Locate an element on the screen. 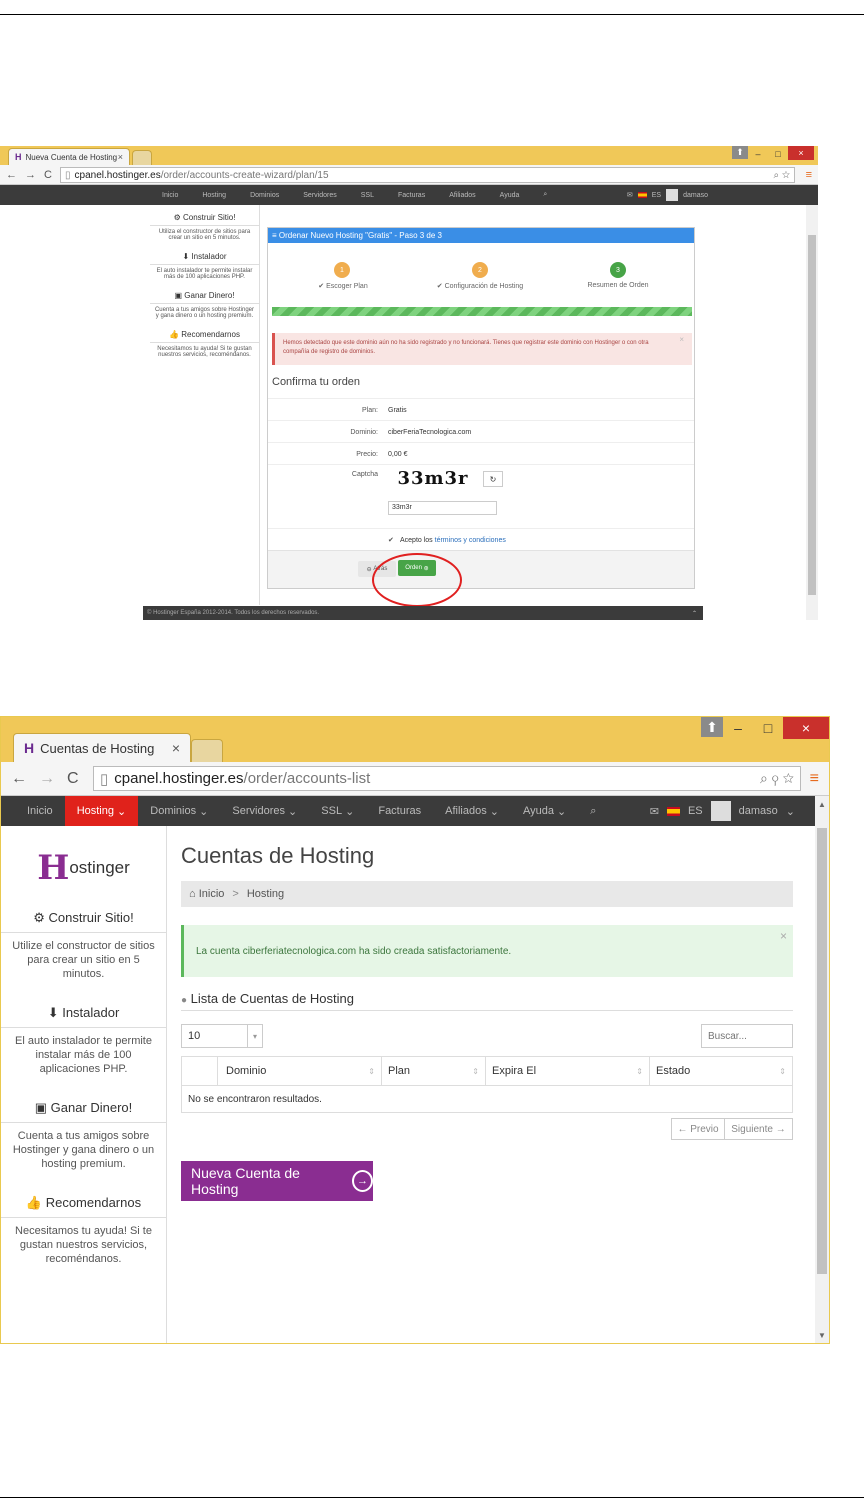 The height and width of the screenshot is (1512, 864). scrollbar is located at coordinates (812, 412).